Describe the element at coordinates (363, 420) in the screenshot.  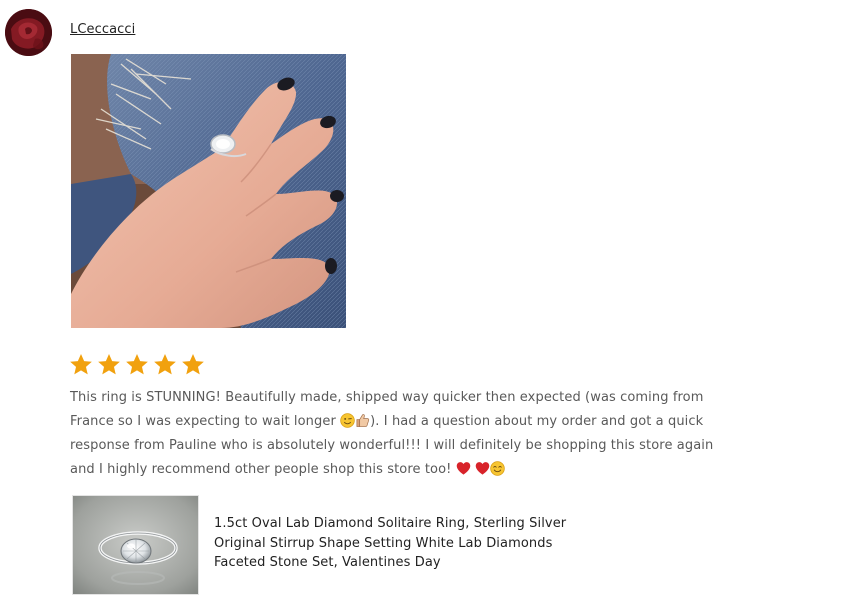
I see `thumbs-up-icon` at that location.